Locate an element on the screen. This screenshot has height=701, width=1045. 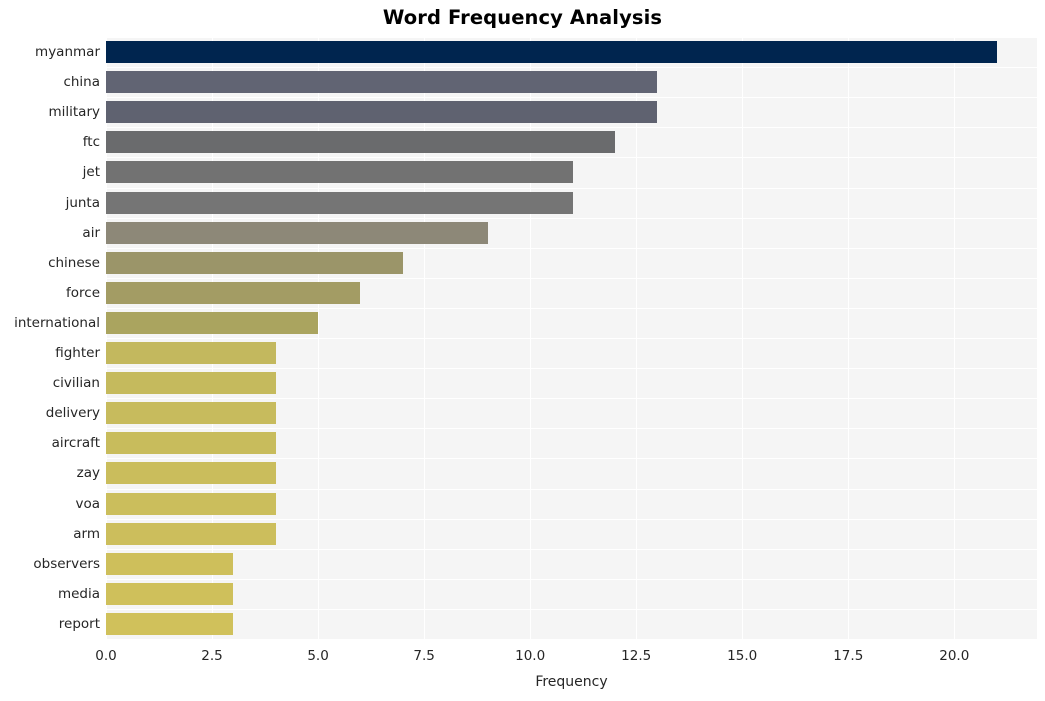
y-axis-tick-label: fighter is located at coordinates (77, 353).